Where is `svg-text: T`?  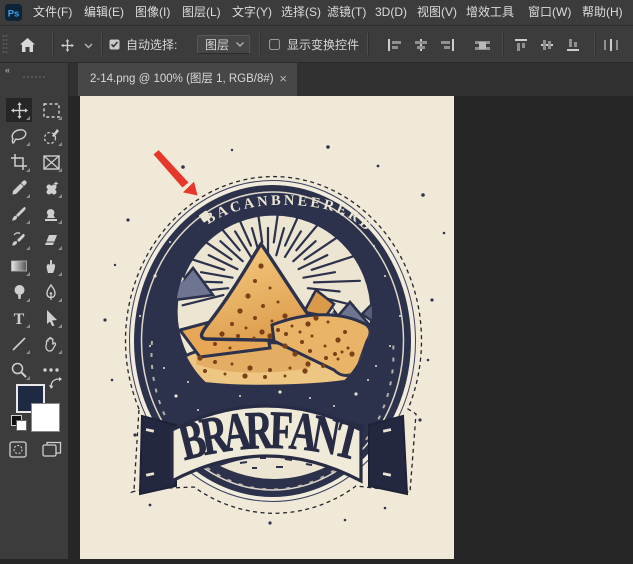
svg-text: T is located at coordinates (19, 318).